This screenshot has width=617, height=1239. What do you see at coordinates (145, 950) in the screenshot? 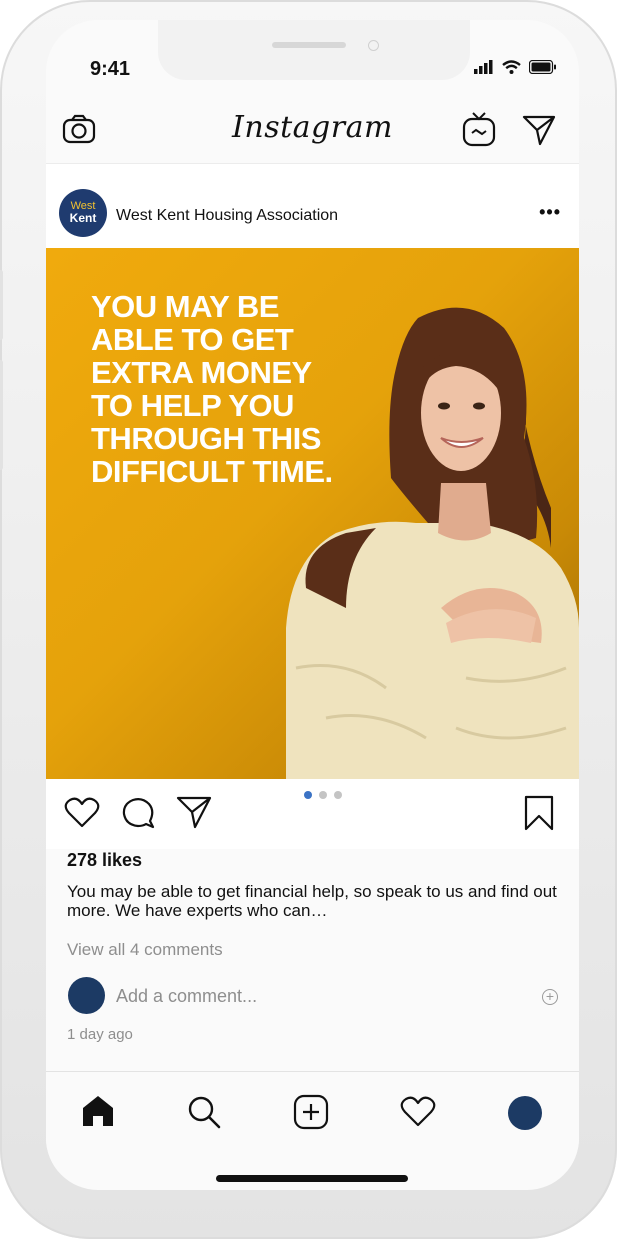
I see `view-all-comments-link: View all 4 comments` at bounding box center [145, 950].